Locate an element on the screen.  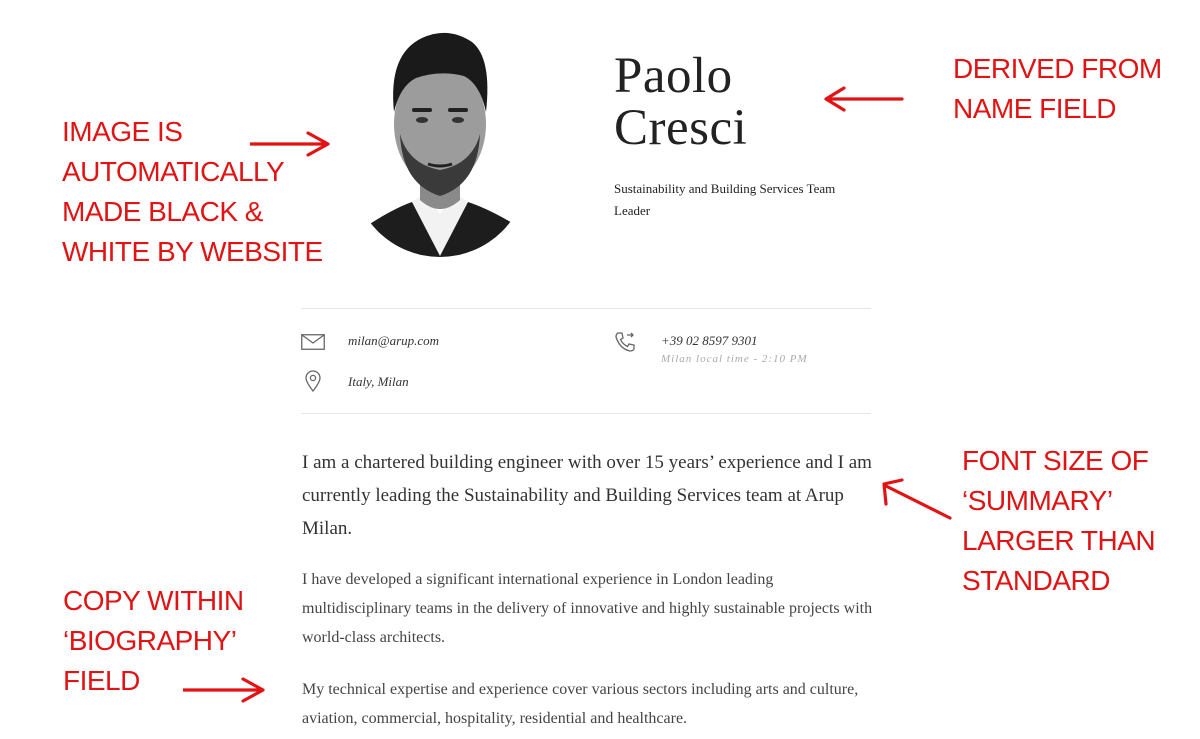
profile-first-name: Paolo is located at coordinates (673, 76).